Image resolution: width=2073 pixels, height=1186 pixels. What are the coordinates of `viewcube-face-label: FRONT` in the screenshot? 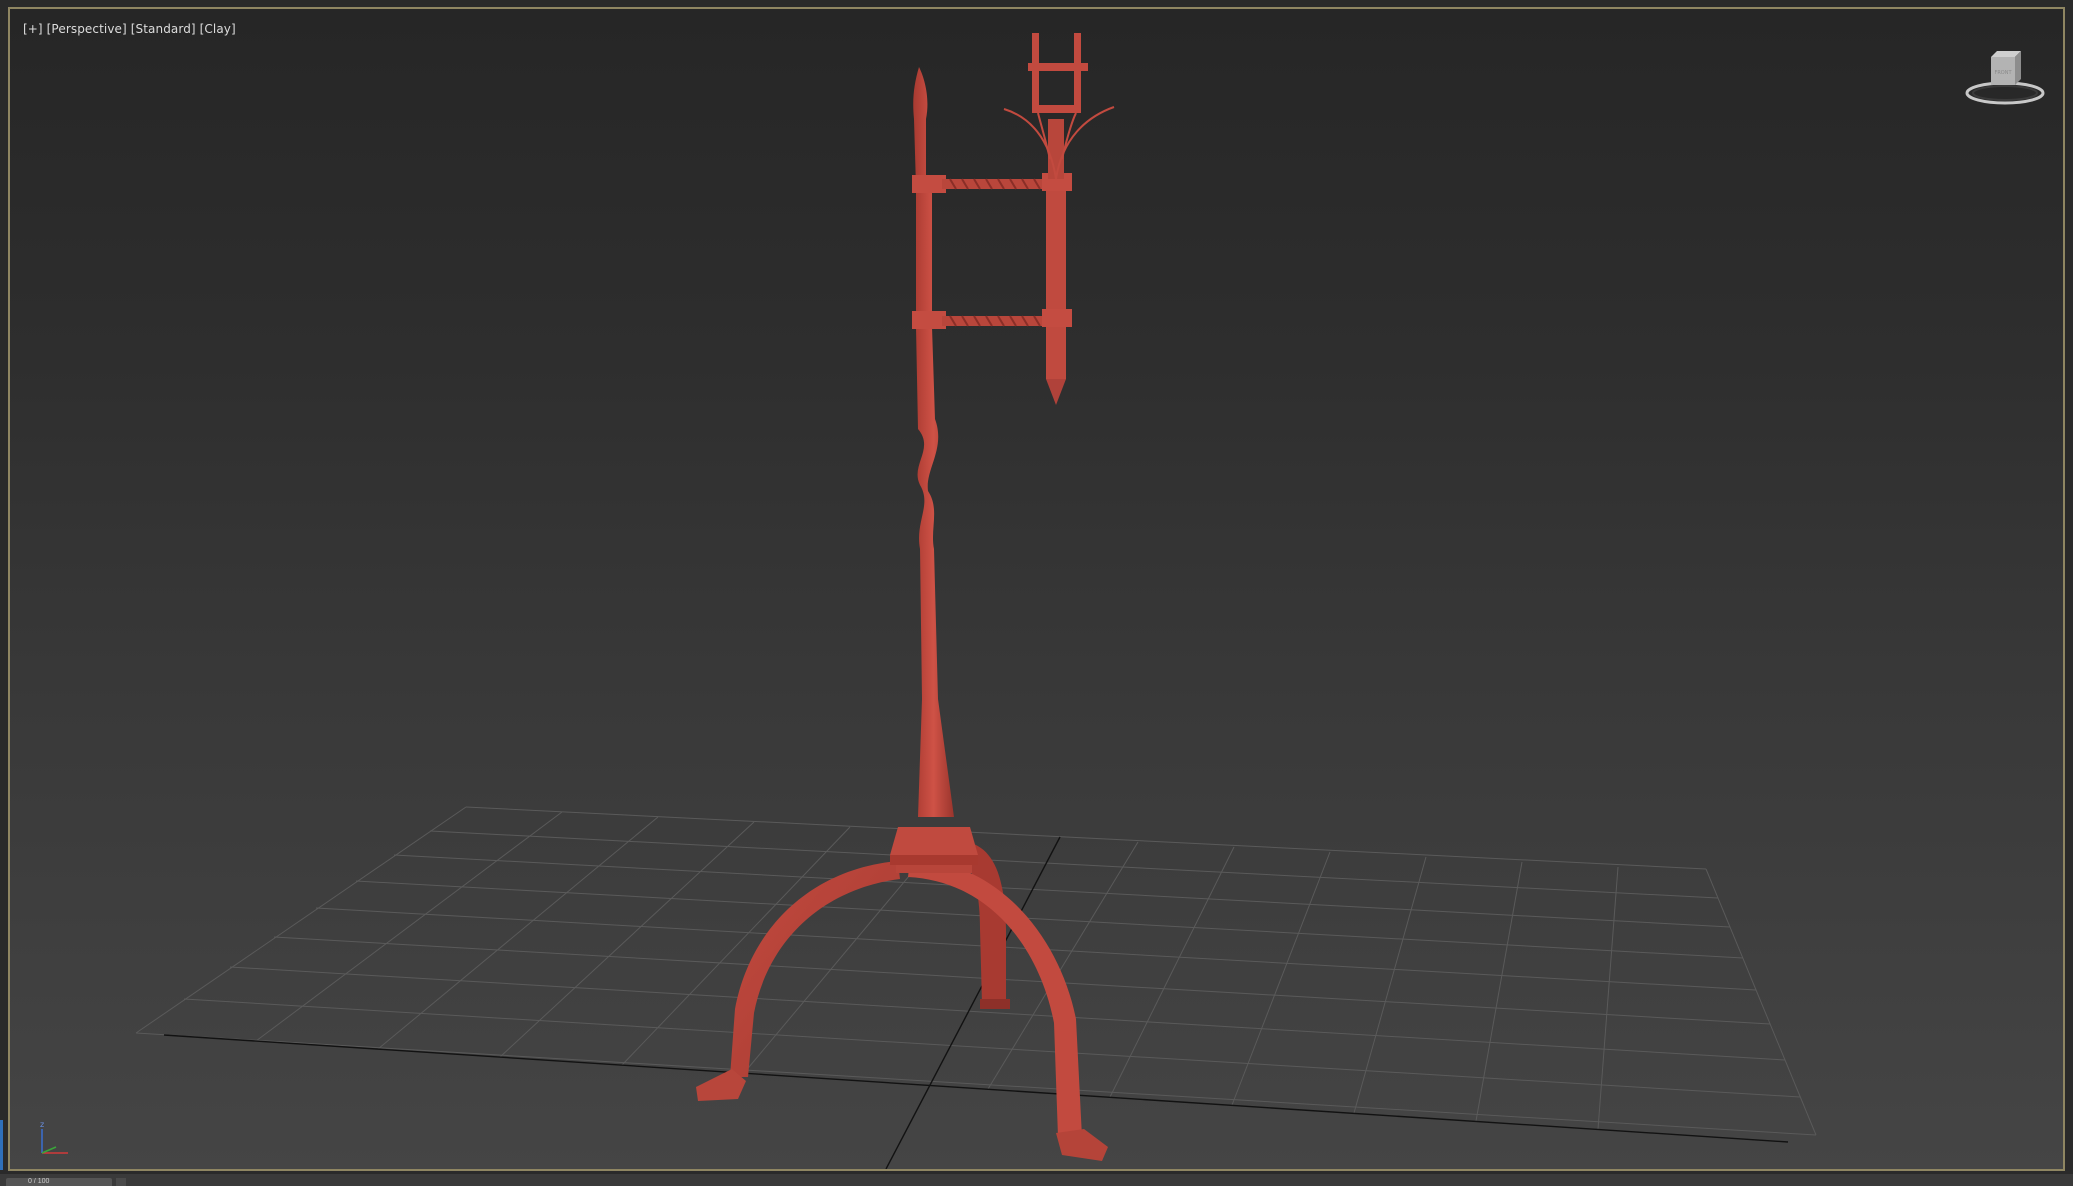 It's located at (2003, 73).